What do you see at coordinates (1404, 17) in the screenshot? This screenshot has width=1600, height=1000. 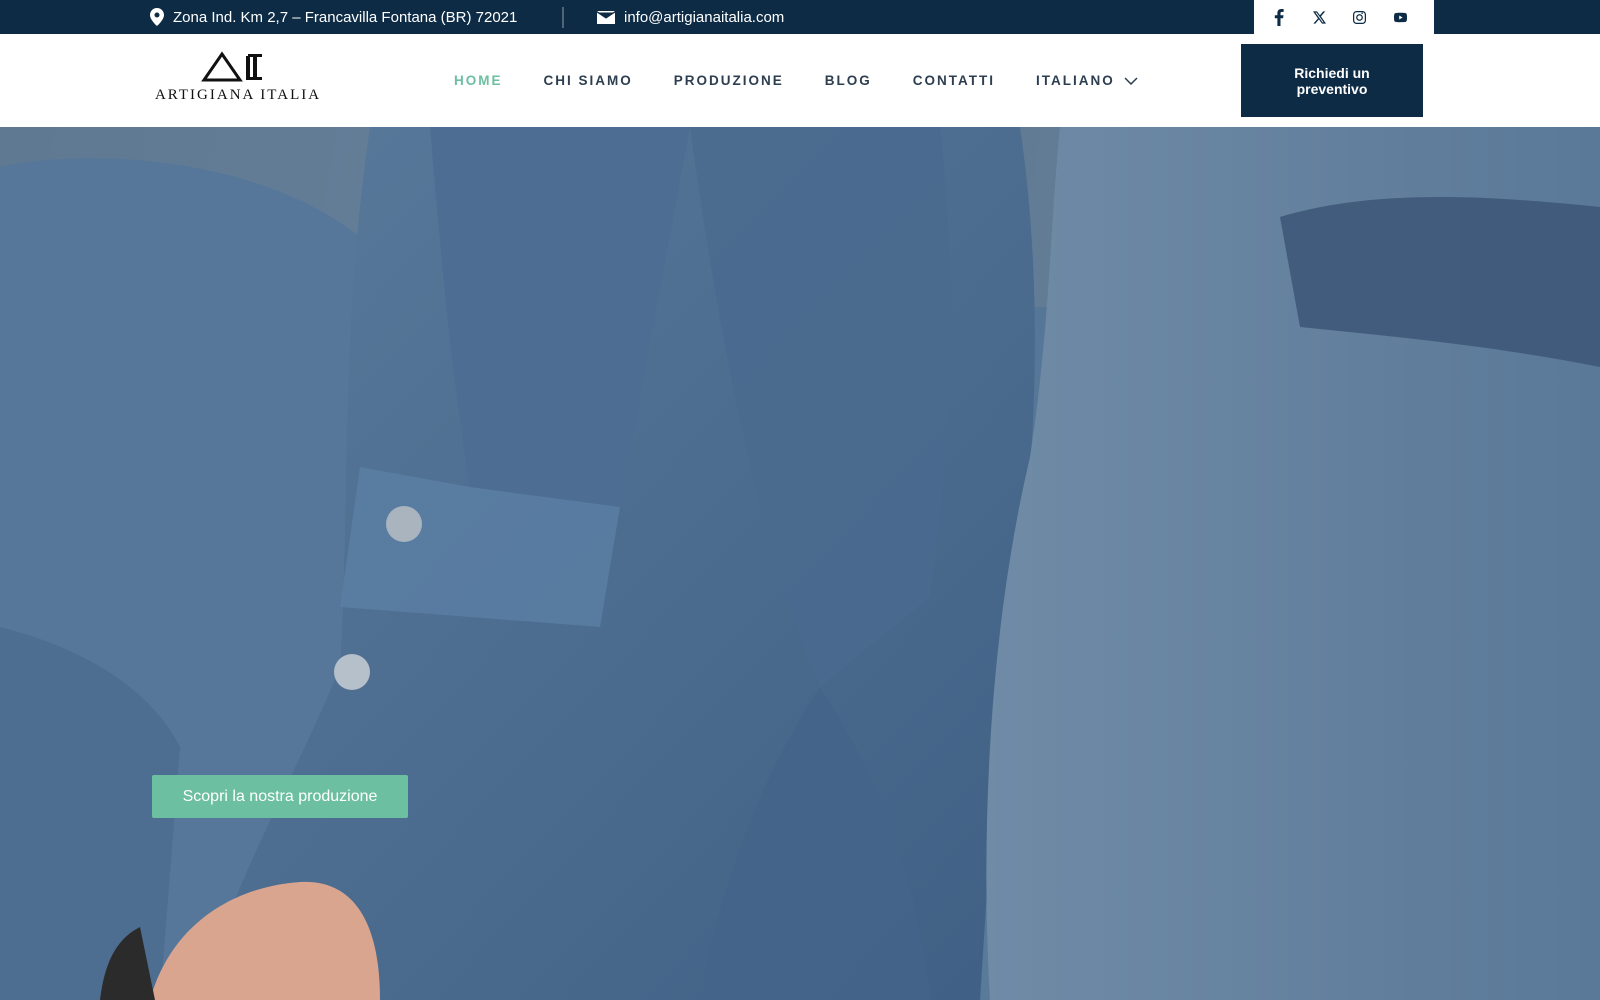 I see `youtube-icon` at bounding box center [1404, 17].